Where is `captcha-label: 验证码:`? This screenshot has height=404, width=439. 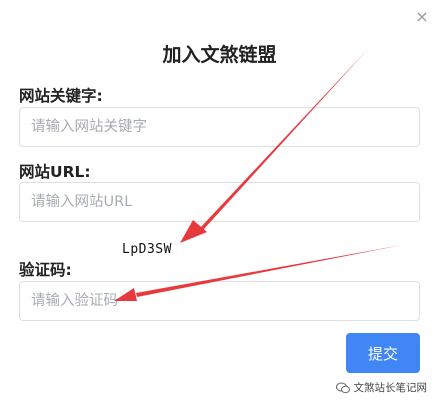
captcha-label: 验证码: is located at coordinates (45, 270).